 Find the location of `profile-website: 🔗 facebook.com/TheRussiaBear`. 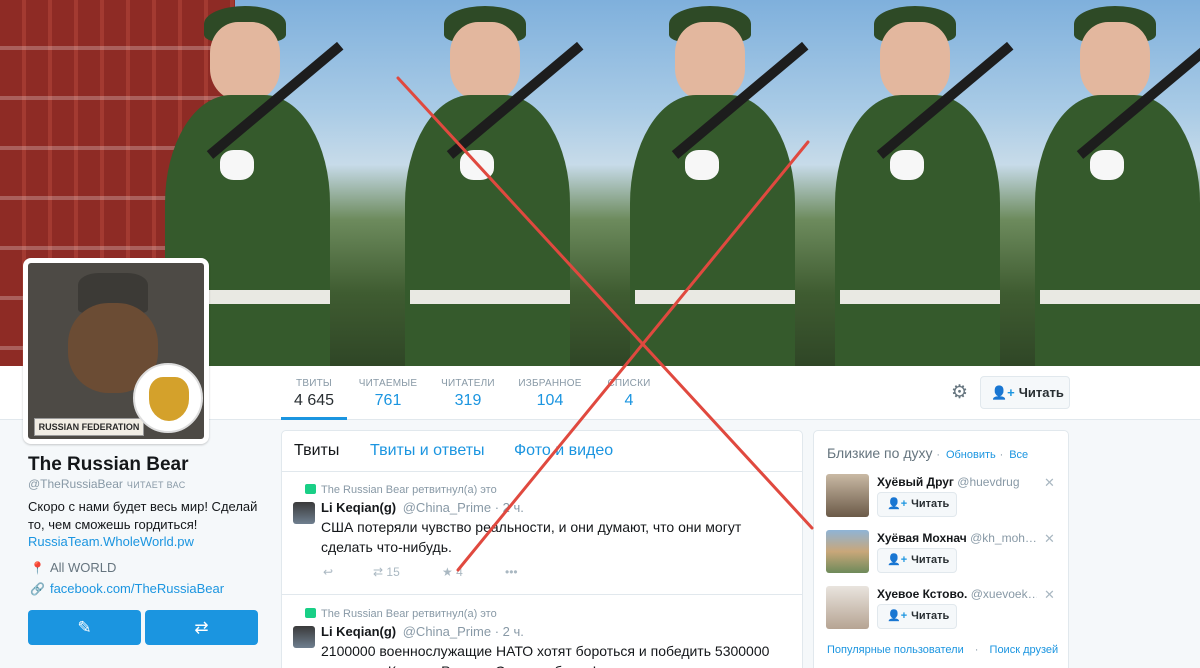

profile-website: 🔗 facebook.com/TheRussiaBear is located at coordinates (127, 588).